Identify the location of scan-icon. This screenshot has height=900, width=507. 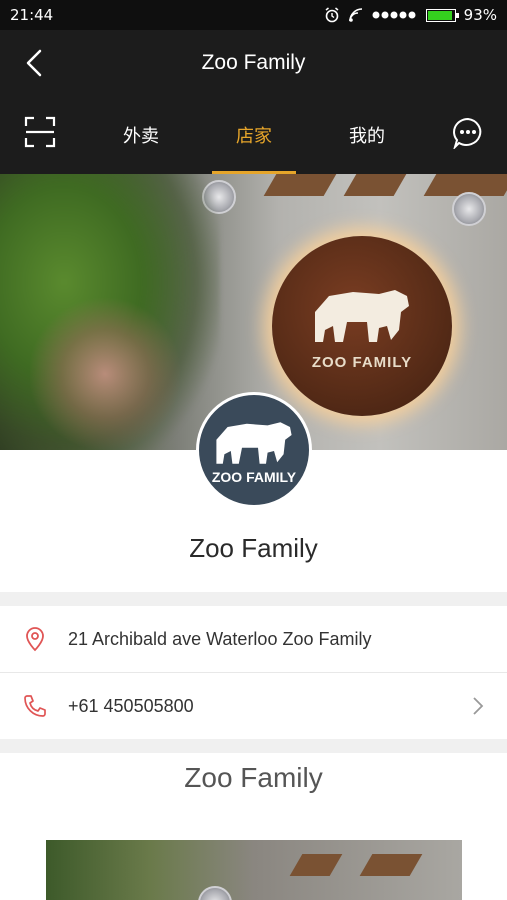
(40, 132).